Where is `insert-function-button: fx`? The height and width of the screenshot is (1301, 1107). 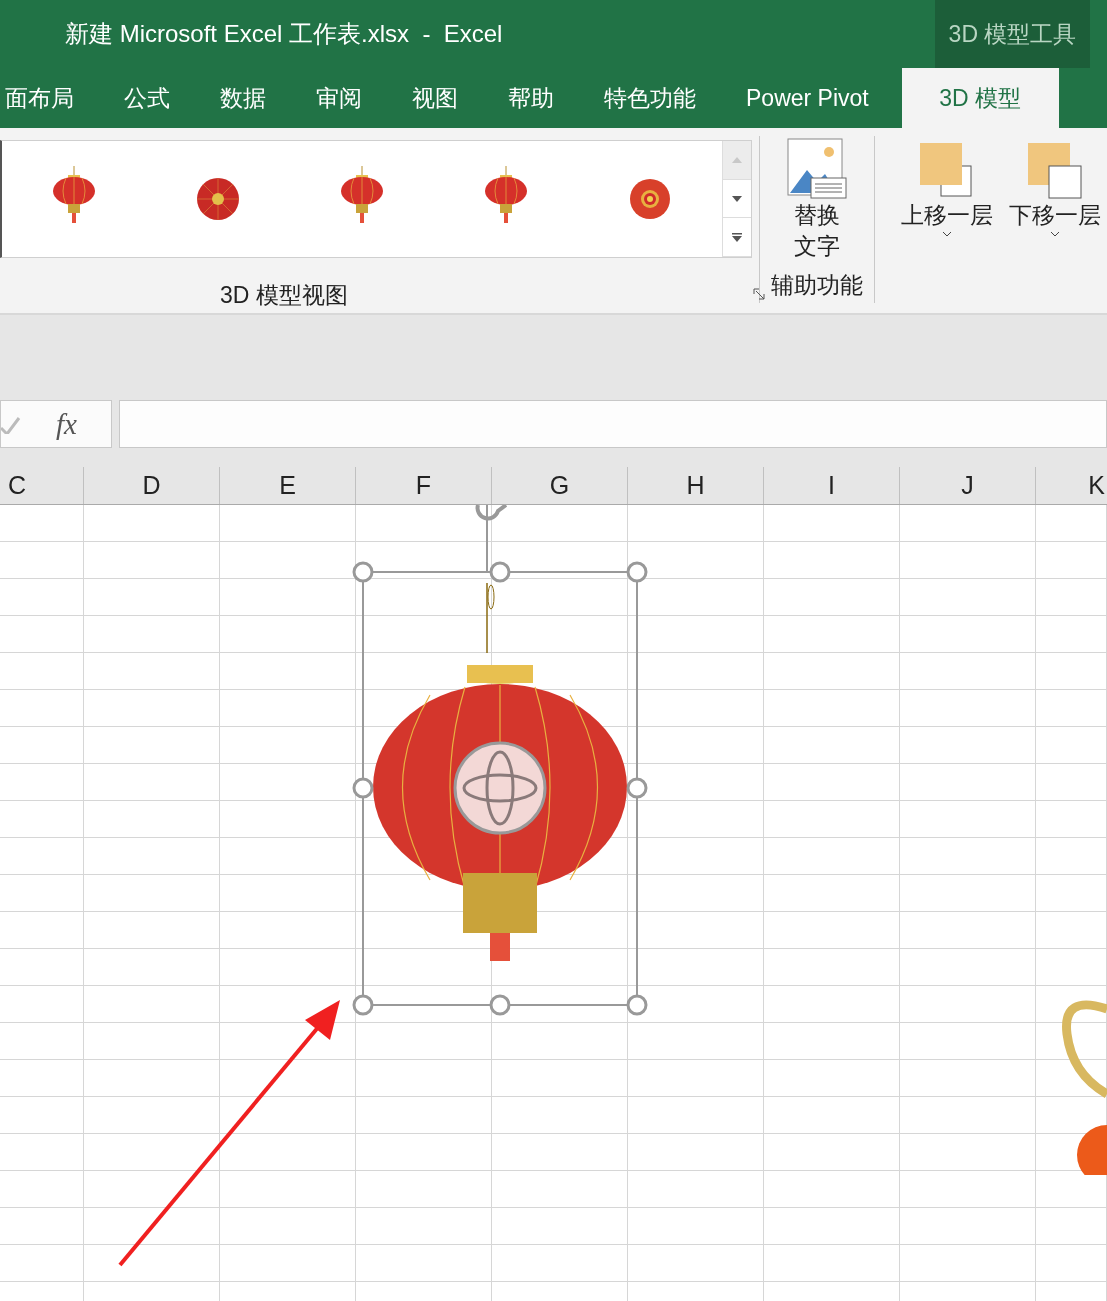
insert-function-button: fx is located at coordinates (66, 424).